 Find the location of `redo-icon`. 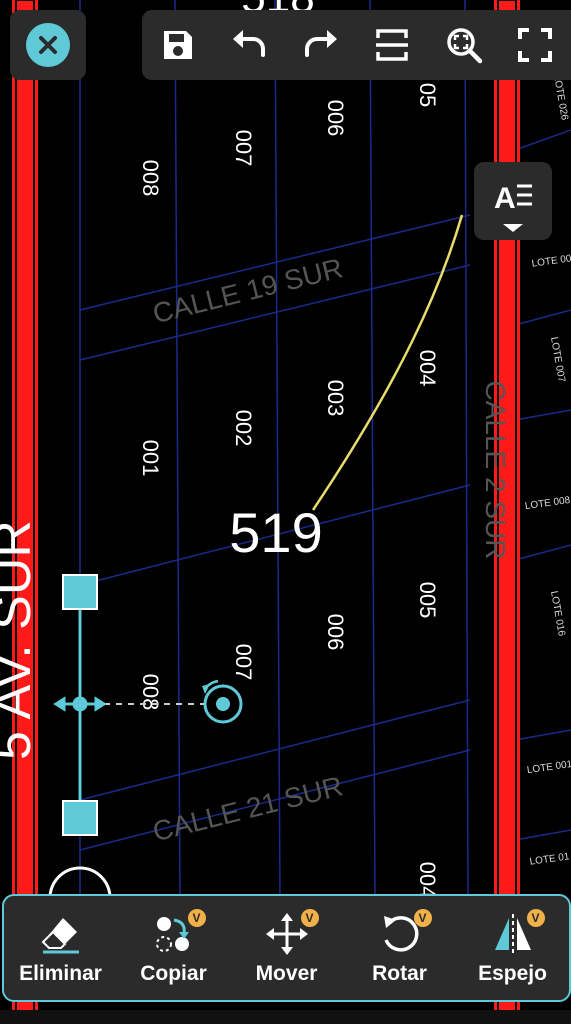

redo-icon is located at coordinates (320, 43).